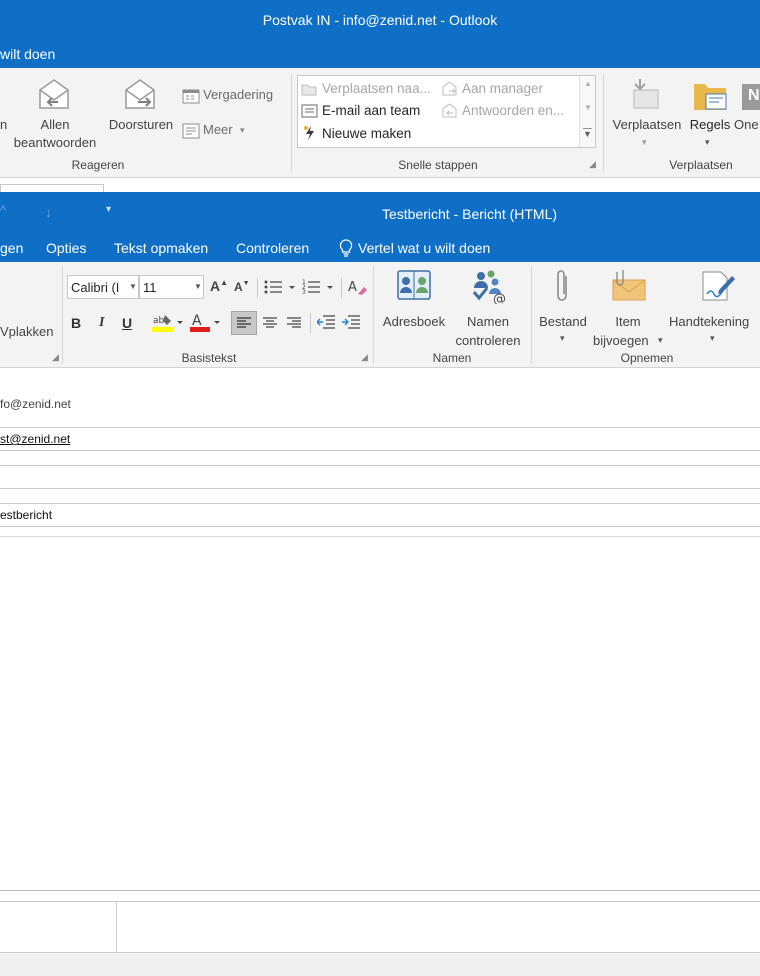 The image size is (760, 976). I want to click on rules-button: Regels ▾, so click(710, 115).